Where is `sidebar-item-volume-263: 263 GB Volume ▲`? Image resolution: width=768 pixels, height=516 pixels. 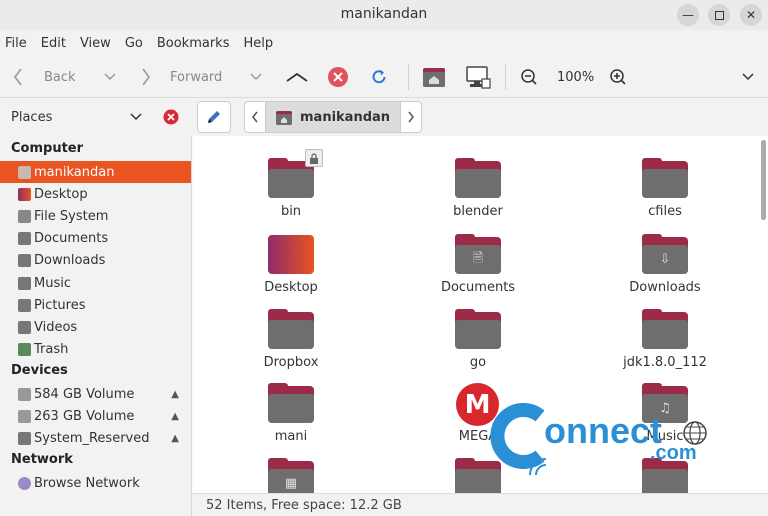
sidebar-item-volume-263: 263 GB Volume ▲ is located at coordinates (95, 416).